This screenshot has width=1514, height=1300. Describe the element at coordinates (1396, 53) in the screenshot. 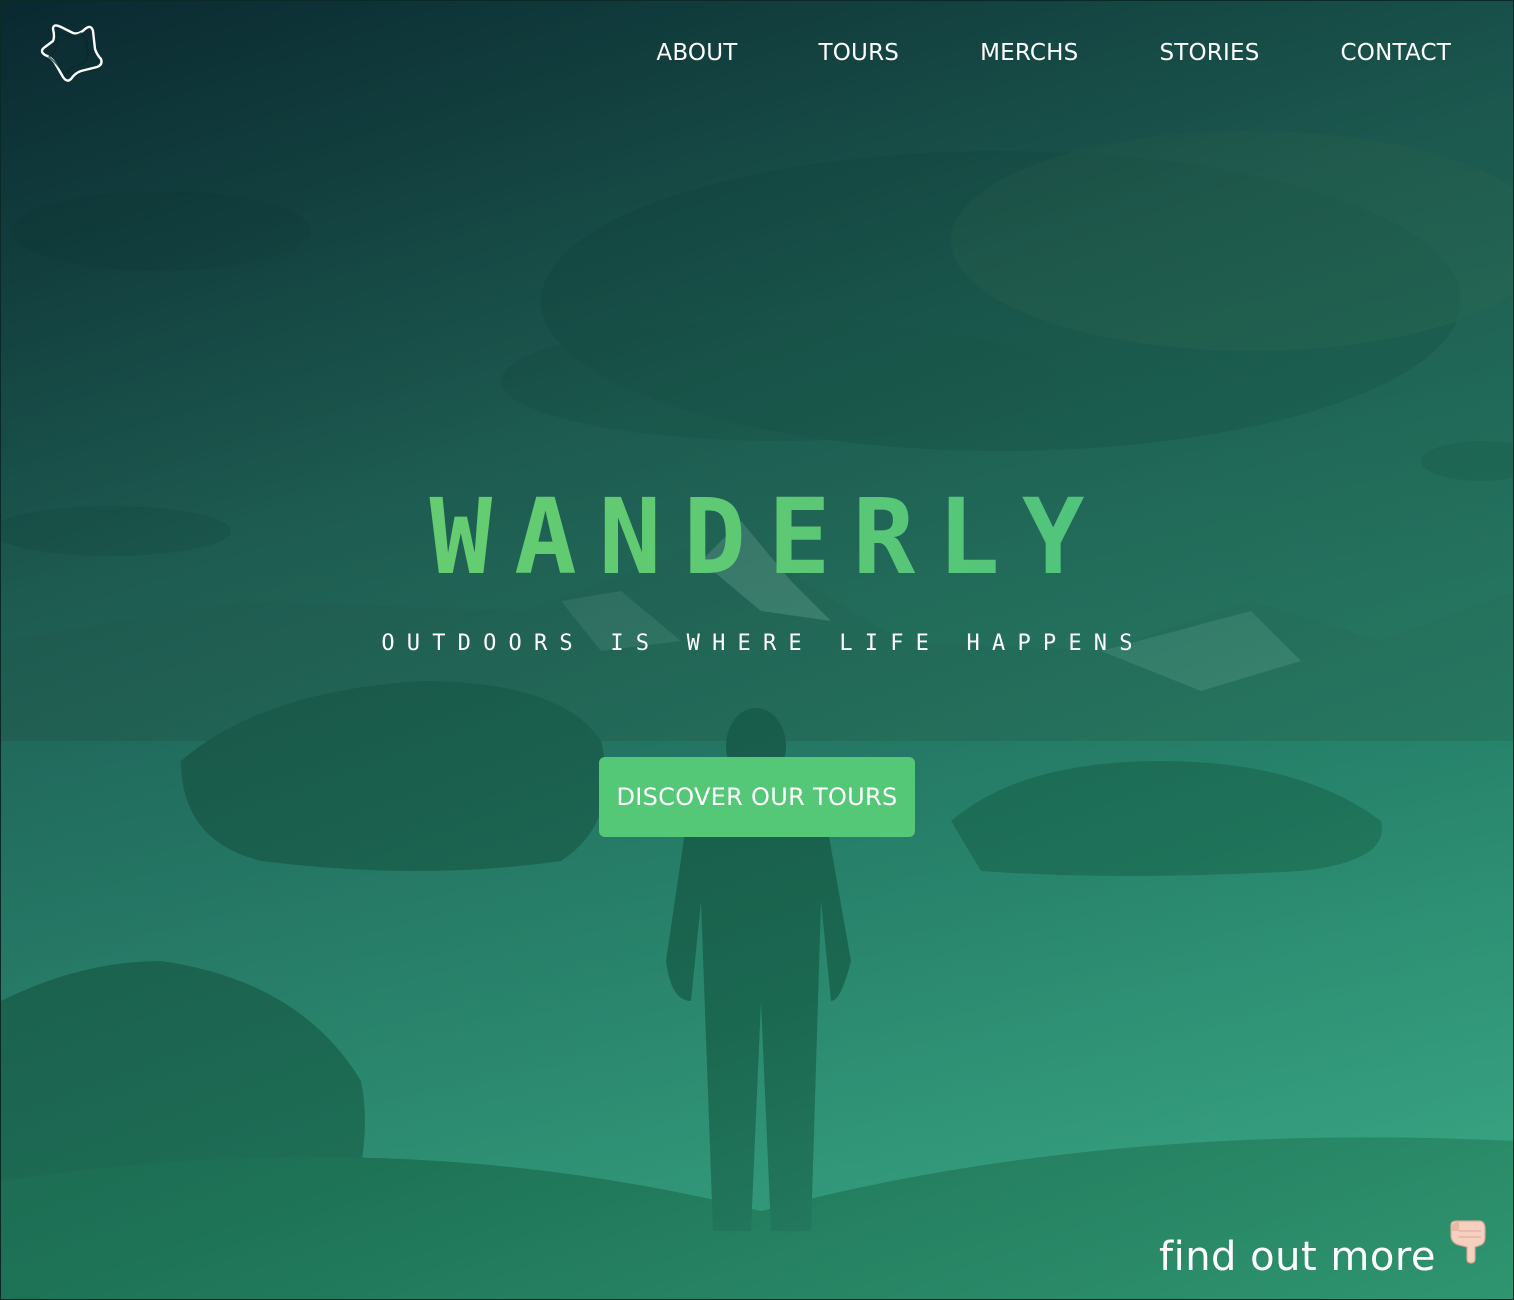

I see `nav-item-contact: CONTACT` at that location.